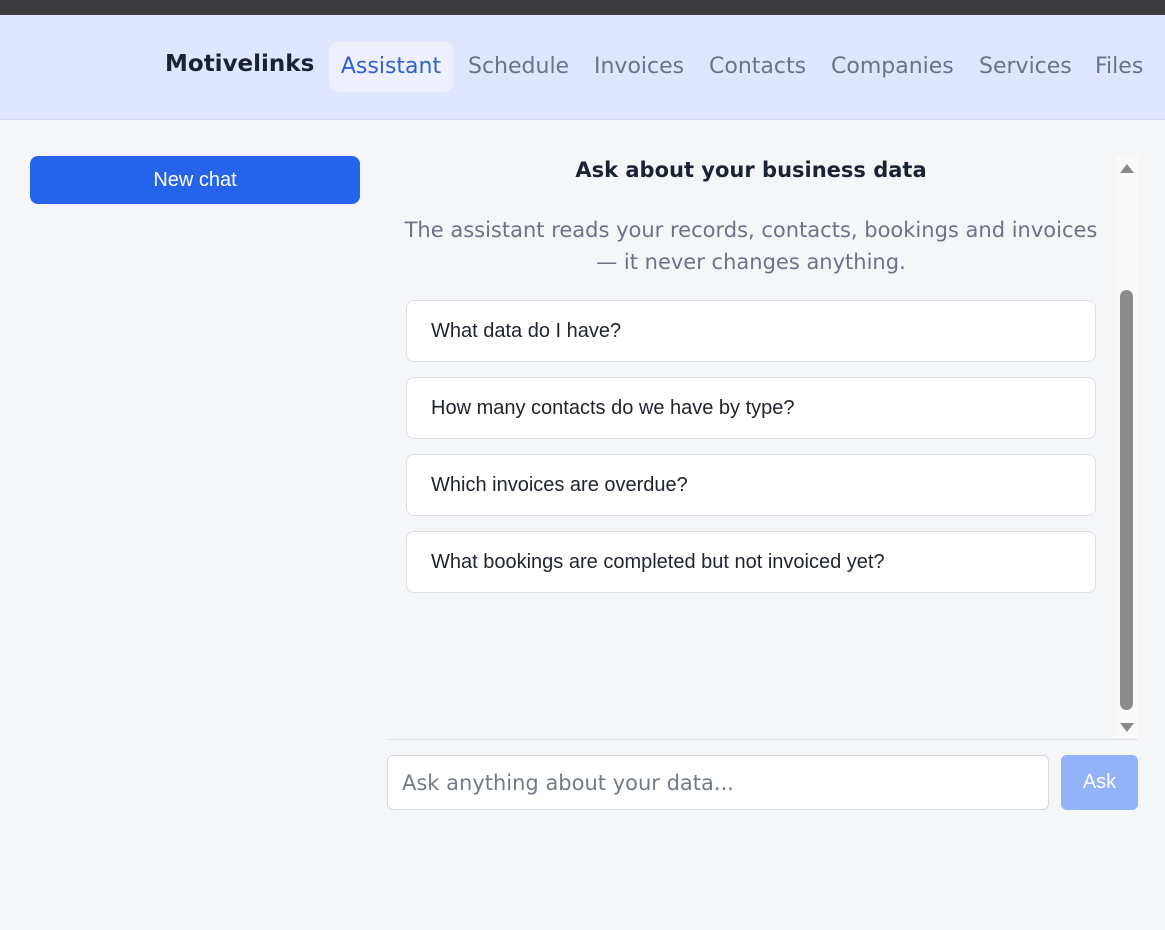  Describe the element at coordinates (195, 180) in the screenshot. I see `new-chat-button: New chat` at that location.